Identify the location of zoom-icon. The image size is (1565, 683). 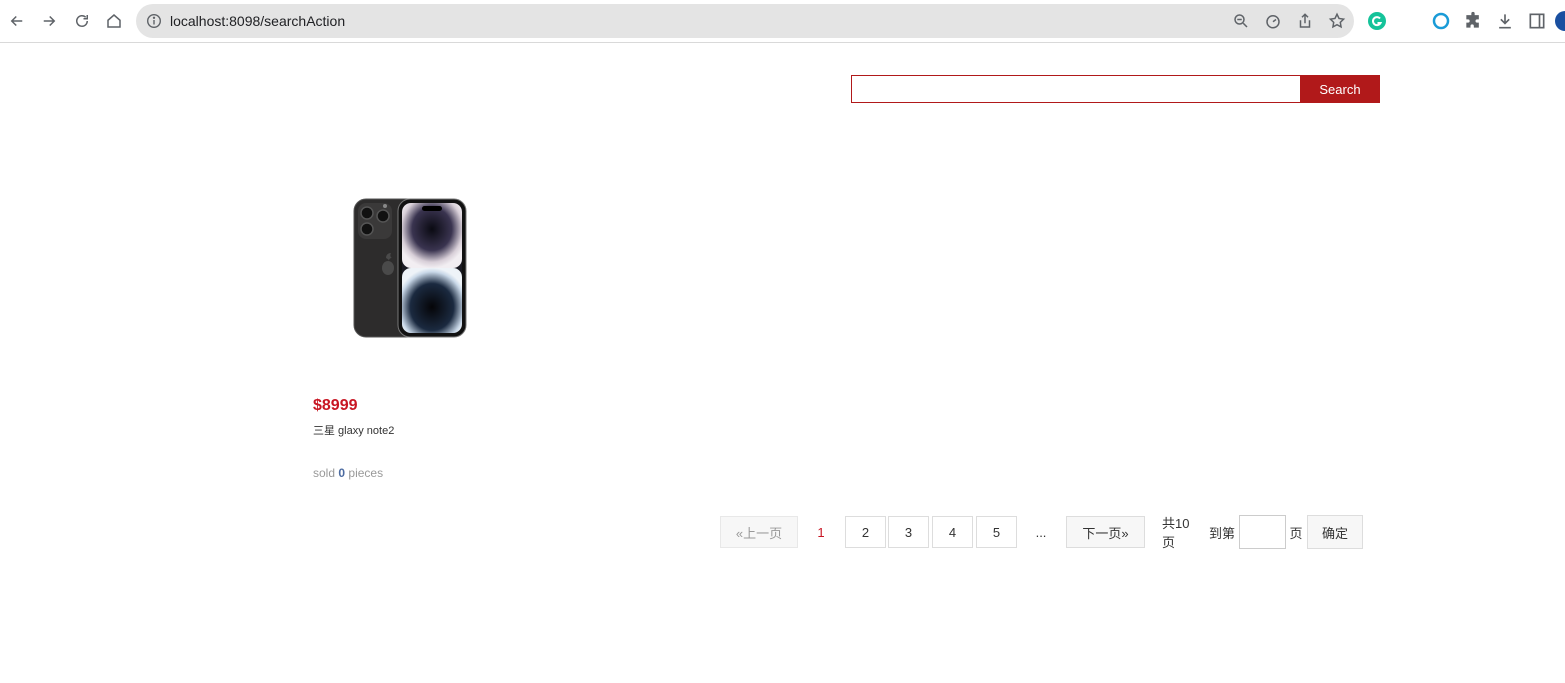
(1241, 21).